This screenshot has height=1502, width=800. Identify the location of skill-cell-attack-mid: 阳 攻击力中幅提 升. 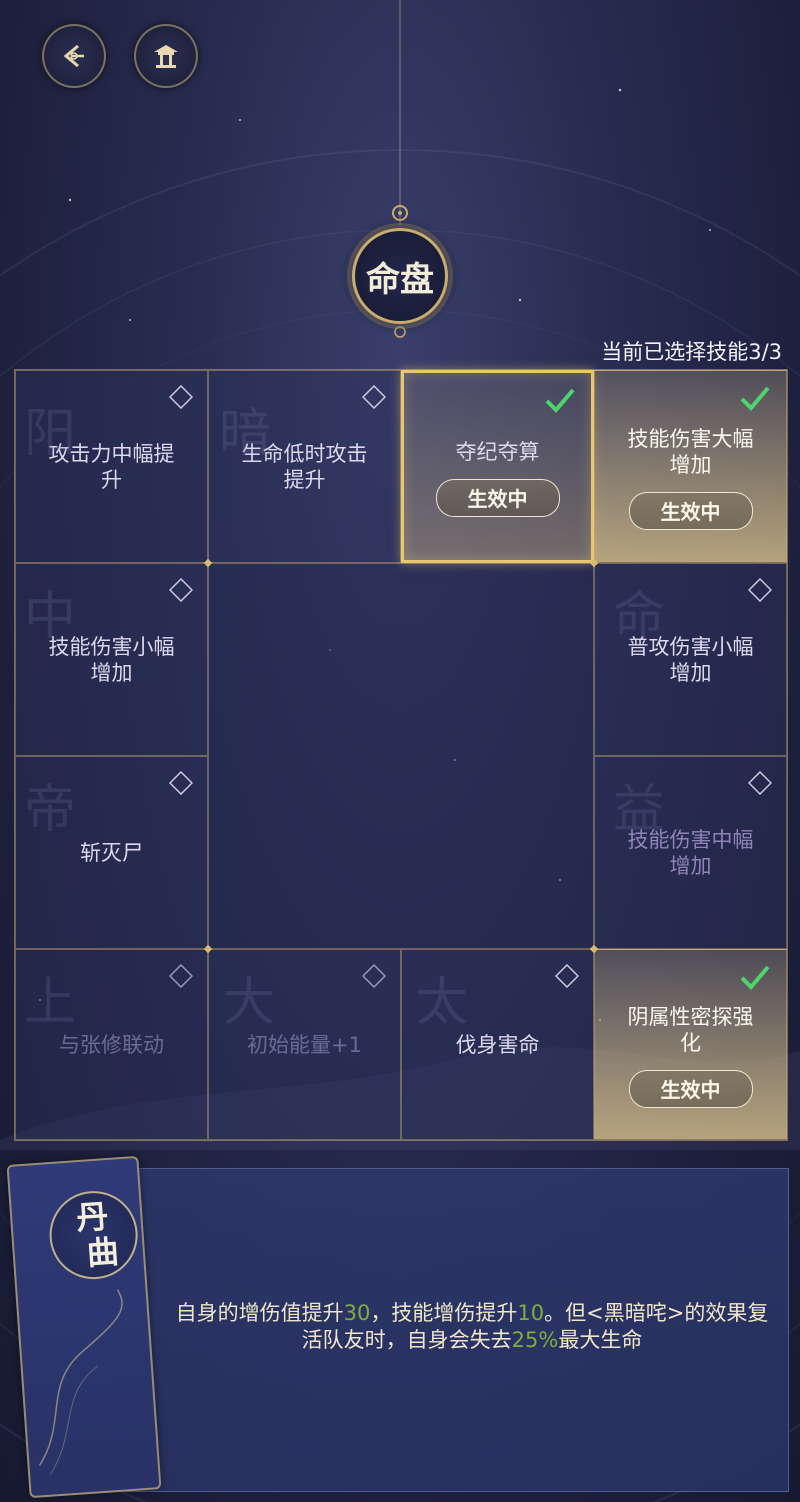
(111, 466).